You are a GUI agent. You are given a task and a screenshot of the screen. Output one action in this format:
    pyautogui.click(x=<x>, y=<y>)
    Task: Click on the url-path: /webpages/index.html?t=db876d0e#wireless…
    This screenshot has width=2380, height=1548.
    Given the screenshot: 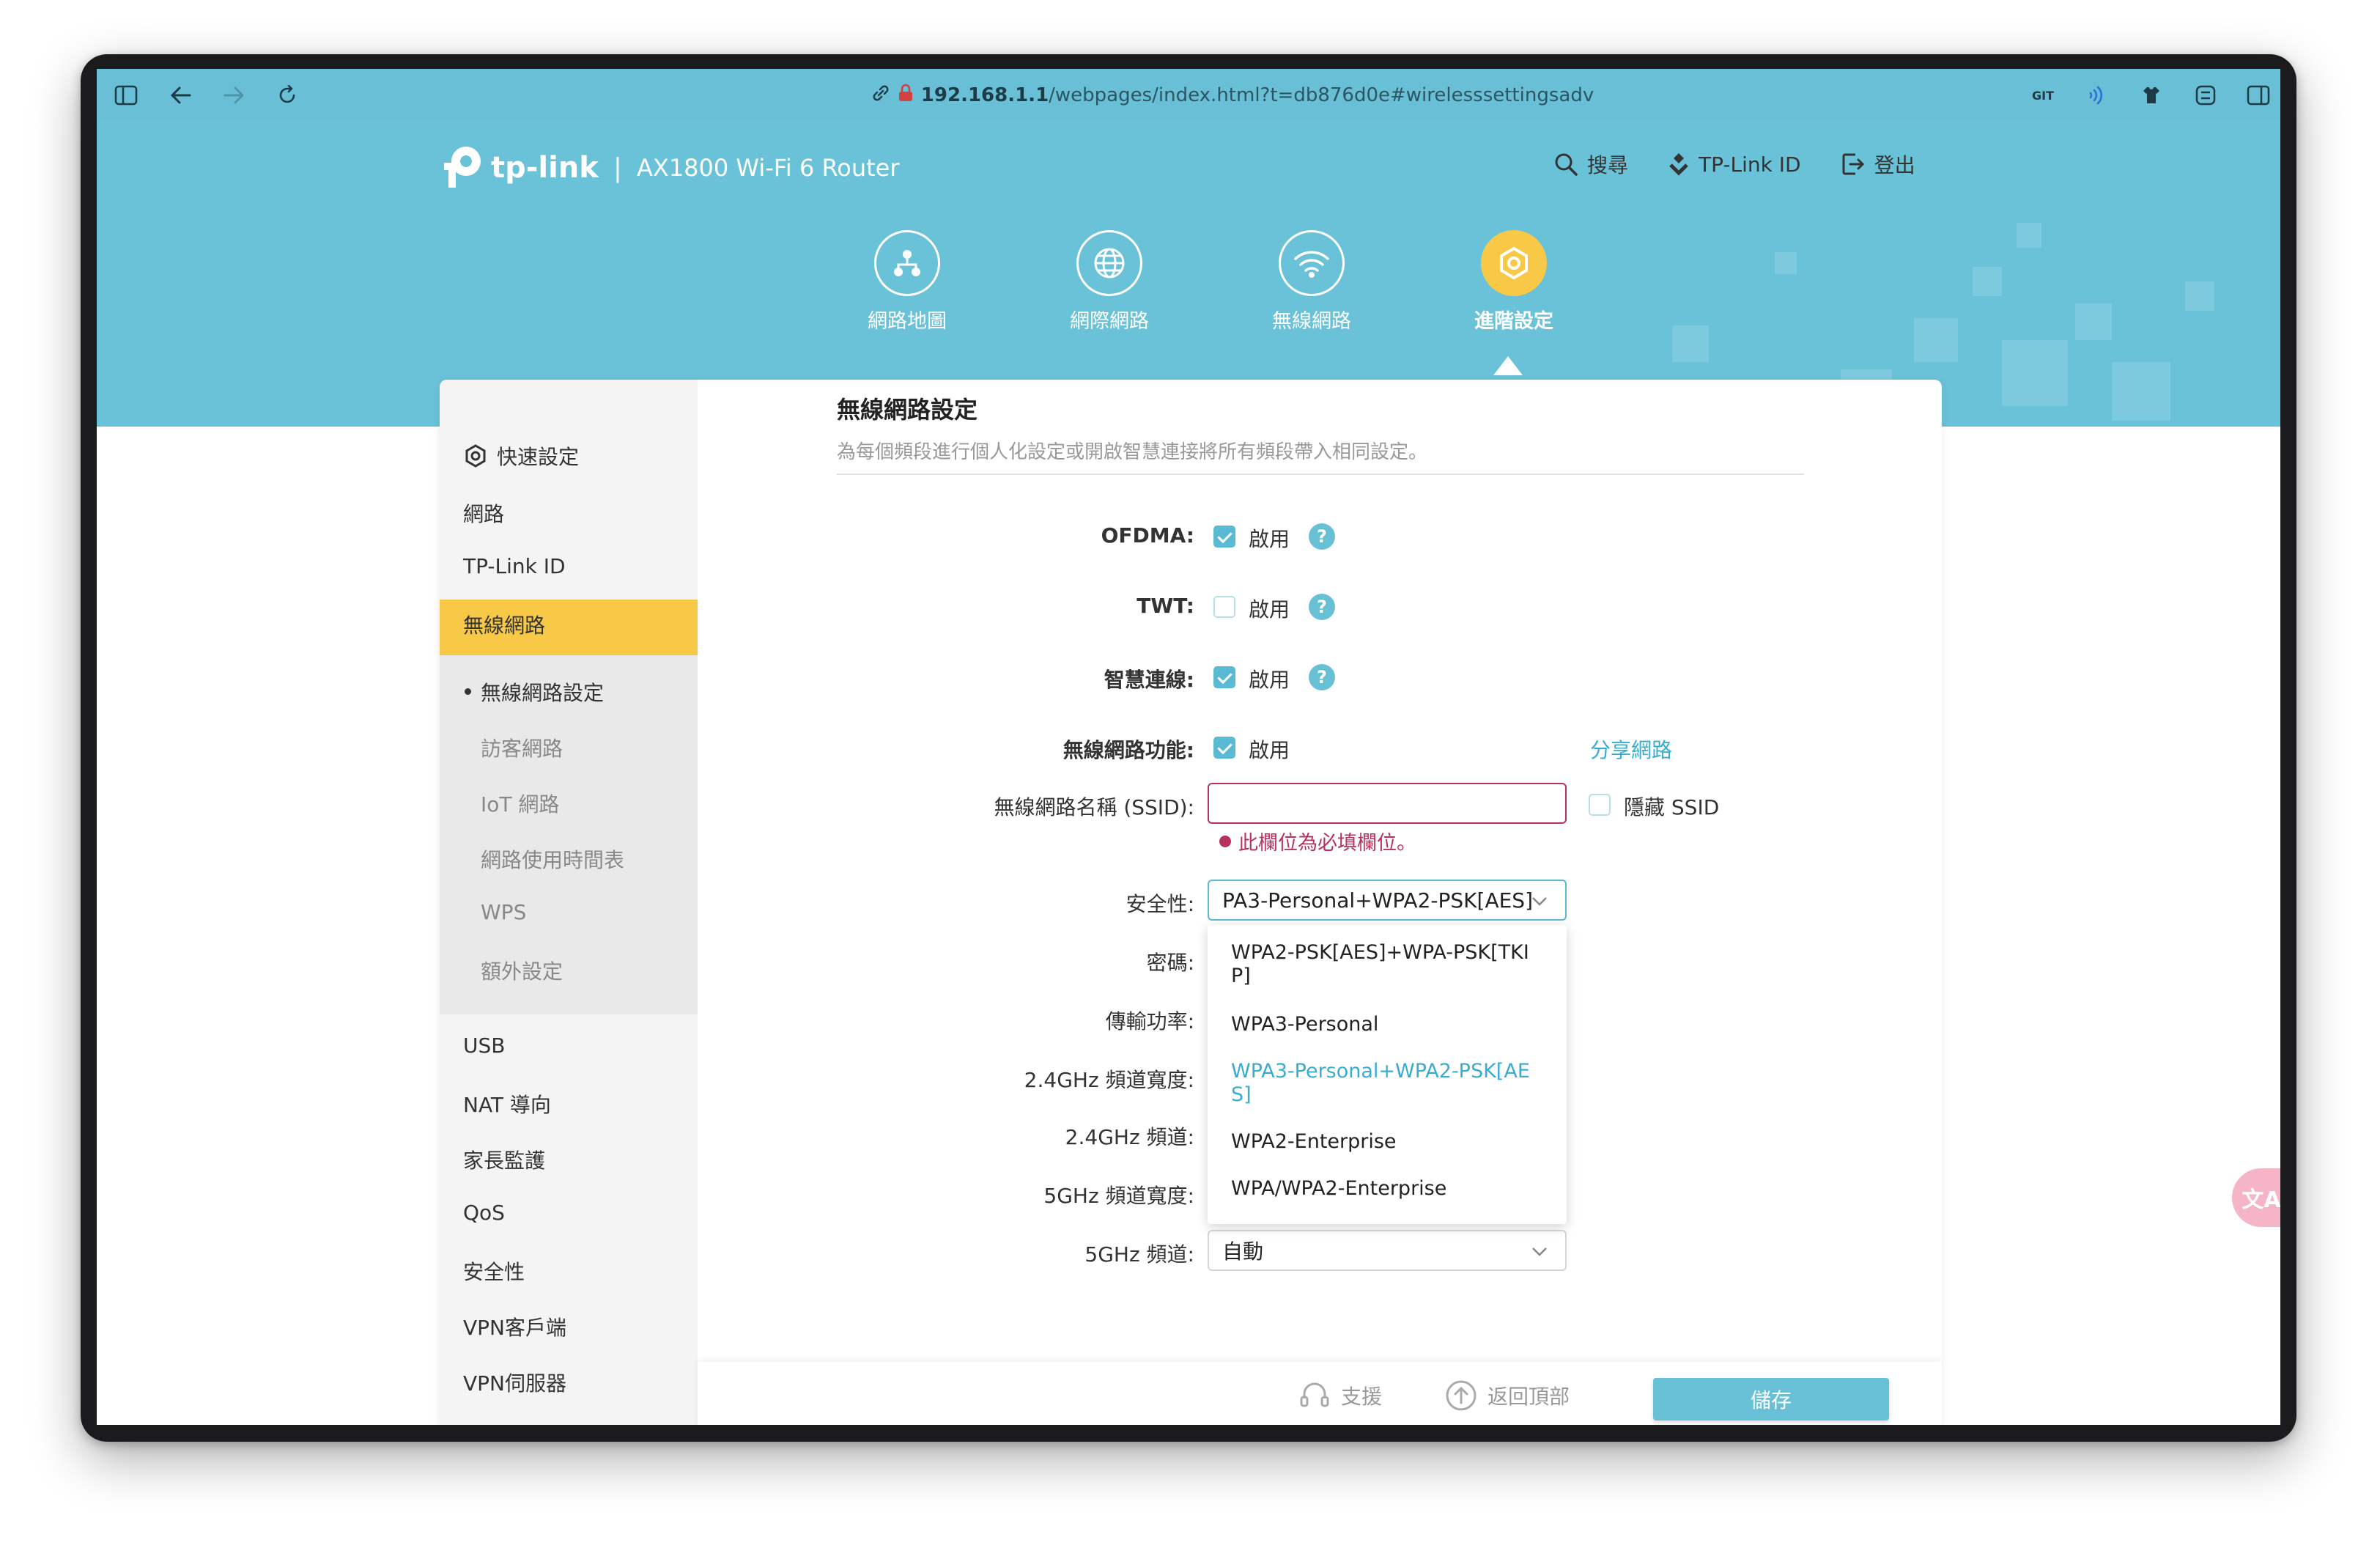 What is the action you would take?
    pyautogui.click(x=1321, y=95)
    